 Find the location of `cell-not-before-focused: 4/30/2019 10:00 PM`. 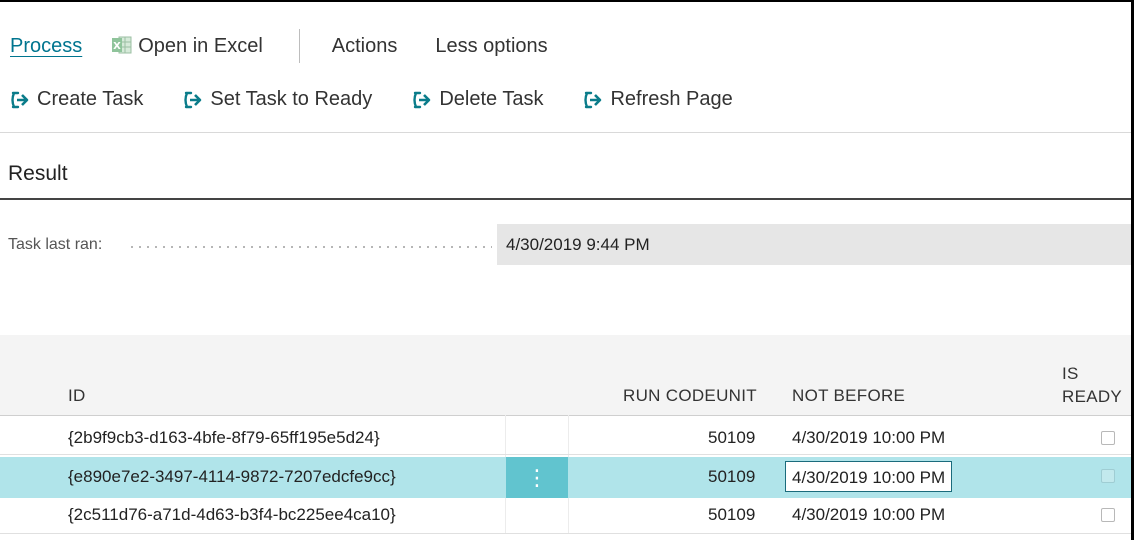

cell-not-before-focused: 4/30/2019 10:00 PM is located at coordinates (869, 476).